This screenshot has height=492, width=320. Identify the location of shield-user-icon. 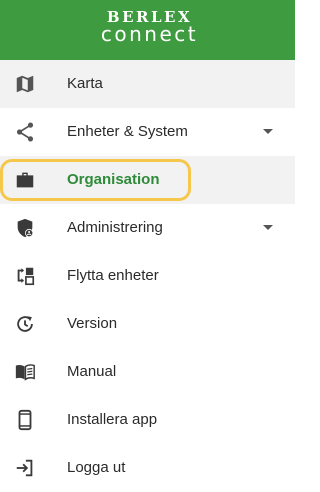
(25, 228).